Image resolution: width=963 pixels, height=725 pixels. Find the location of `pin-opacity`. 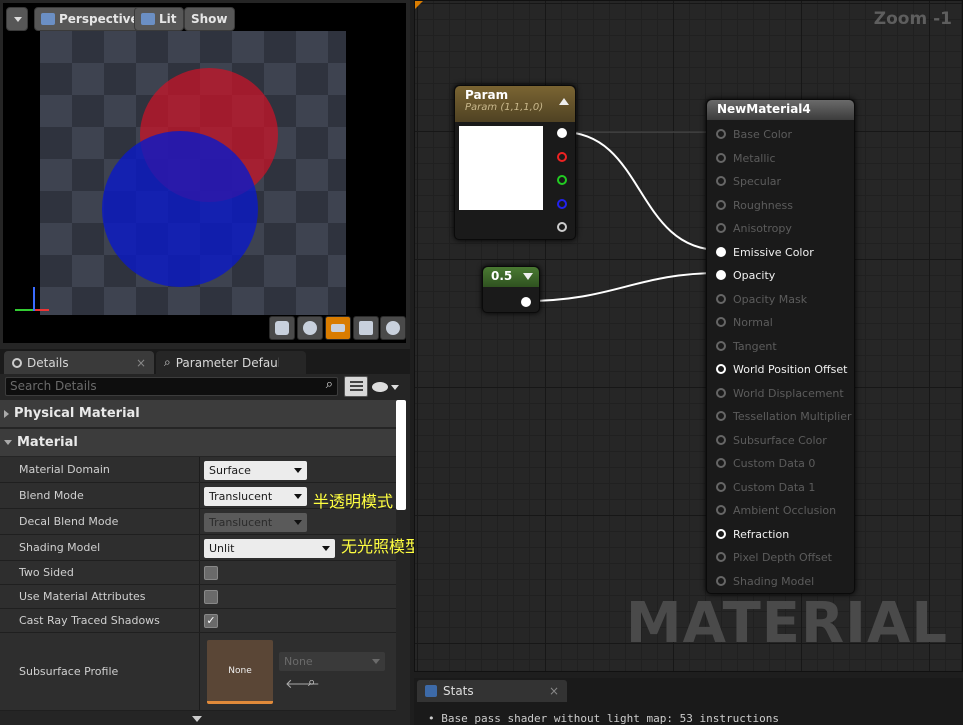

pin-opacity is located at coordinates (721, 275).